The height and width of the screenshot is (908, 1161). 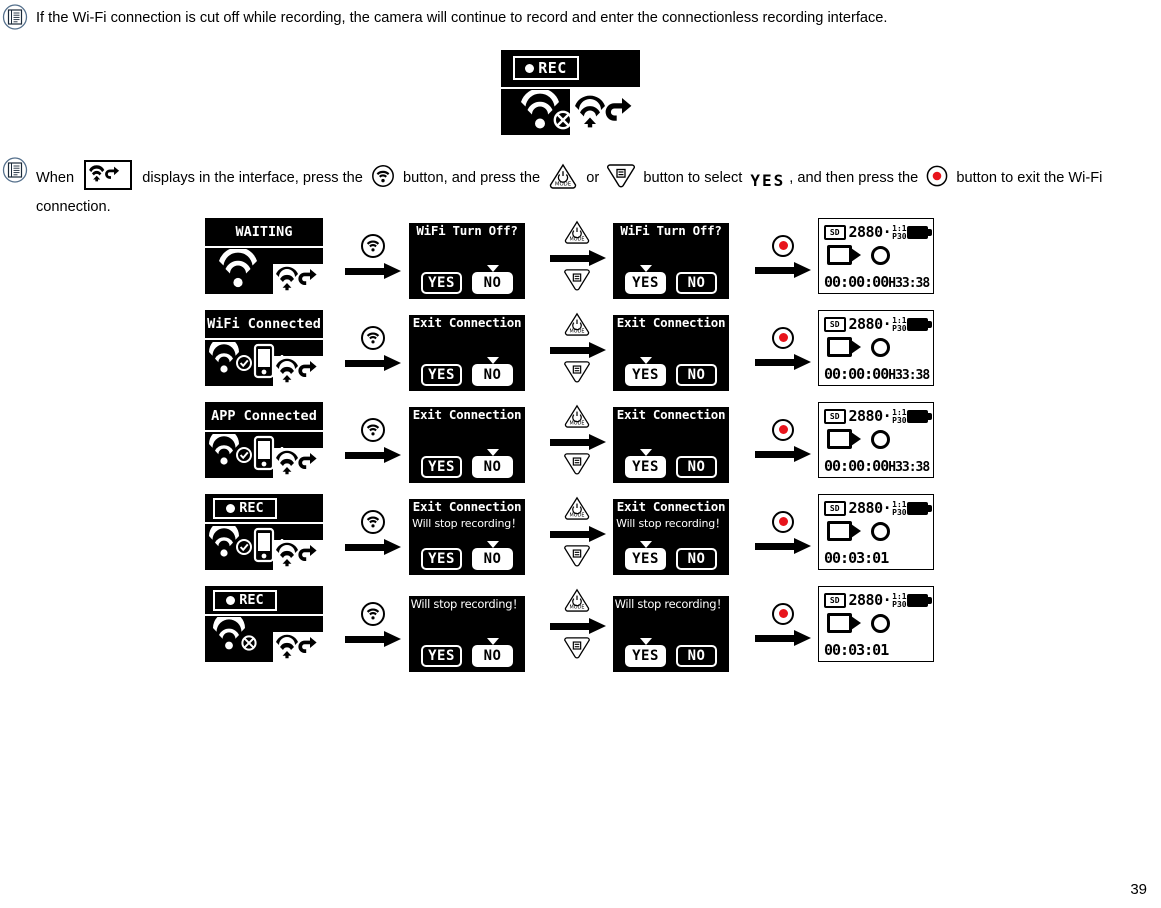 What do you see at coordinates (693, 178) in the screenshot?
I see `note2-seg5: button to select` at bounding box center [693, 178].